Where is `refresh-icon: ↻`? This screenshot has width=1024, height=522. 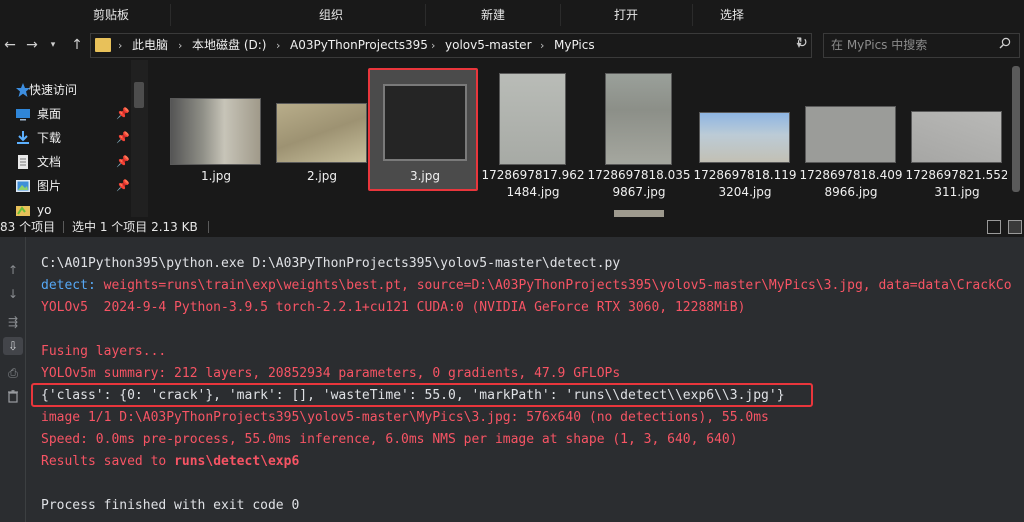
refresh-icon: ↻ is located at coordinates (802, 43).